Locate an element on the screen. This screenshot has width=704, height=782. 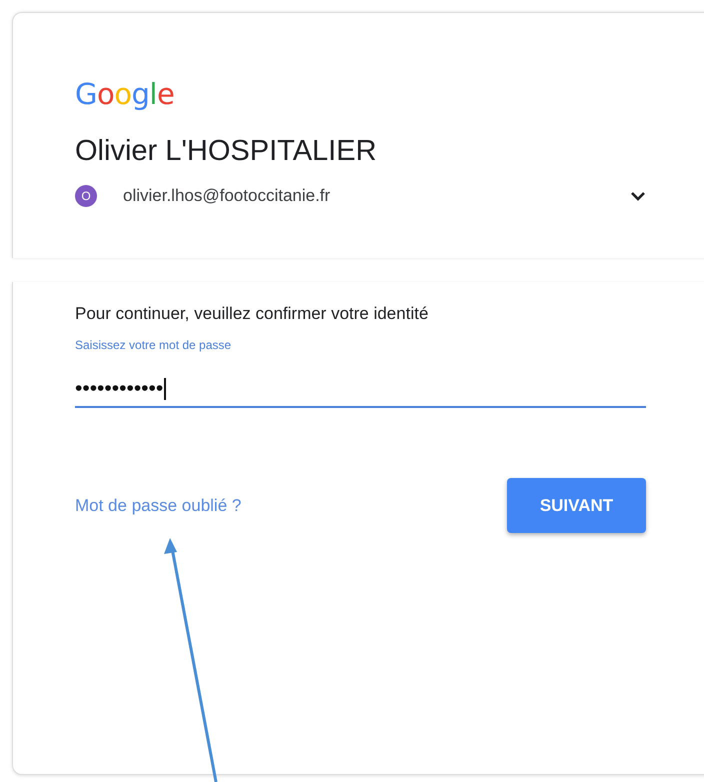
google-logo: Google is located at coordinates (124, 94).